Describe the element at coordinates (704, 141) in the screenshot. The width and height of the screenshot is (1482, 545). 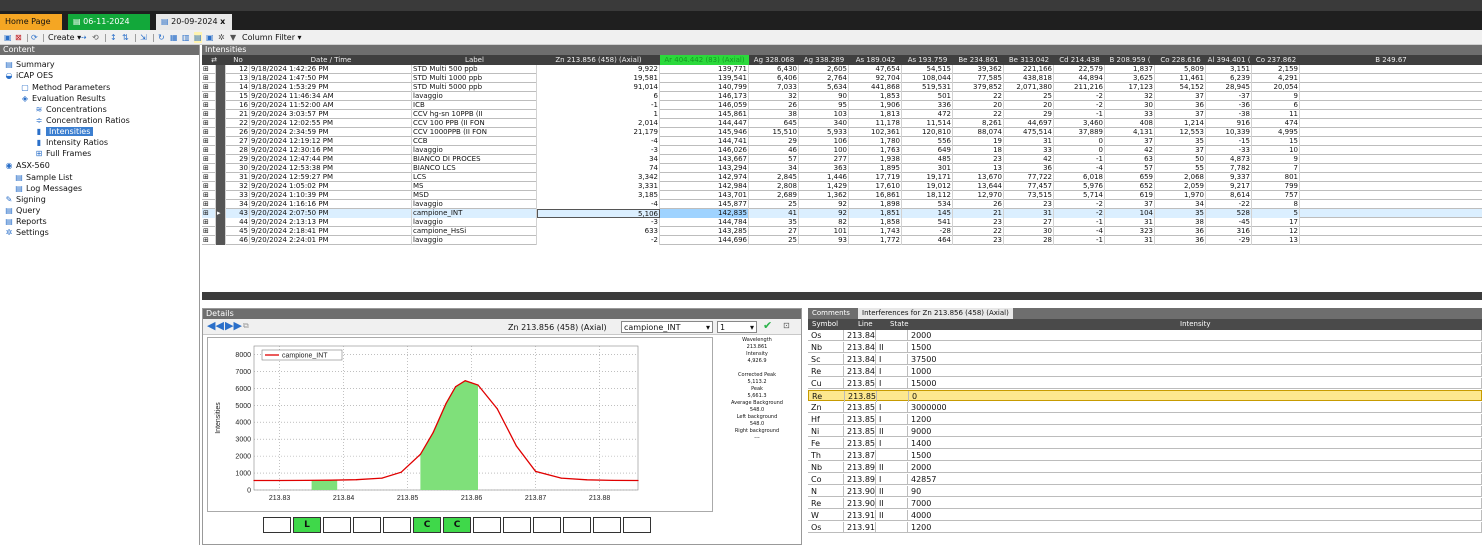
I see `table-cell: 144,741` at that location.